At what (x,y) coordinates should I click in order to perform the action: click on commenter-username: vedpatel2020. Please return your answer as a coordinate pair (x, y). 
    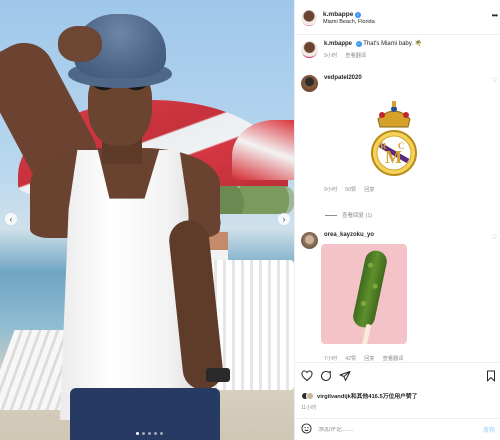
    Looking at the image, I should click on (410, 79).